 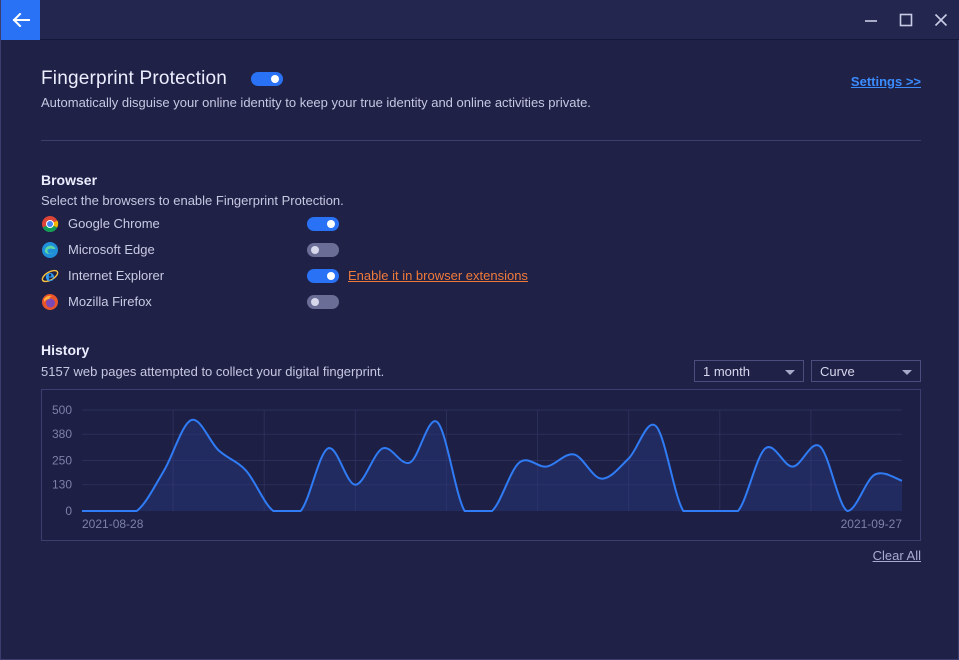 I want to click on chart-style-select-value: Curve, so click(x=837, y=371).